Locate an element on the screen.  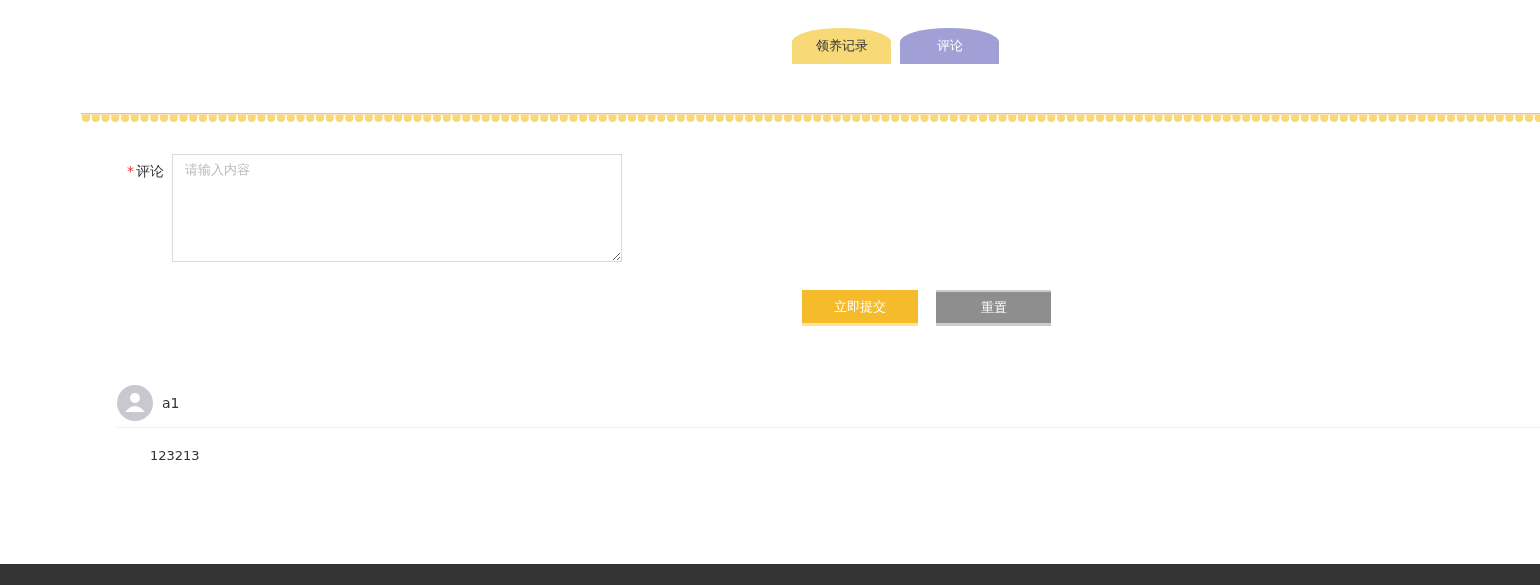
reset-button: 重置 is located at coordinates (993, 308).